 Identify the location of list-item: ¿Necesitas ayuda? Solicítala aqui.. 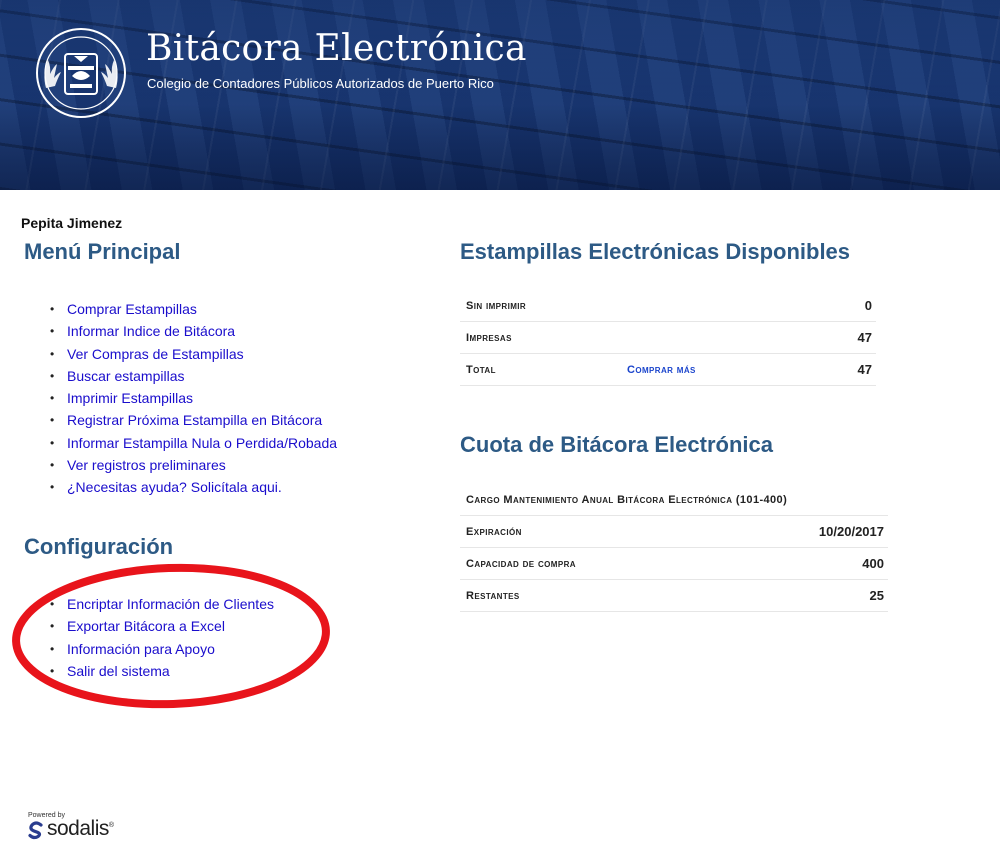
(179, 487).